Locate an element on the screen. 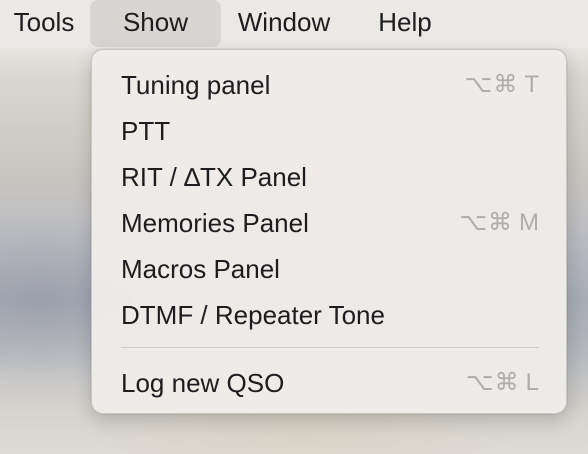 The height and width of the screenshot is (454, 588). menubar-item-label: Tools is located at coordinates (44, 22).